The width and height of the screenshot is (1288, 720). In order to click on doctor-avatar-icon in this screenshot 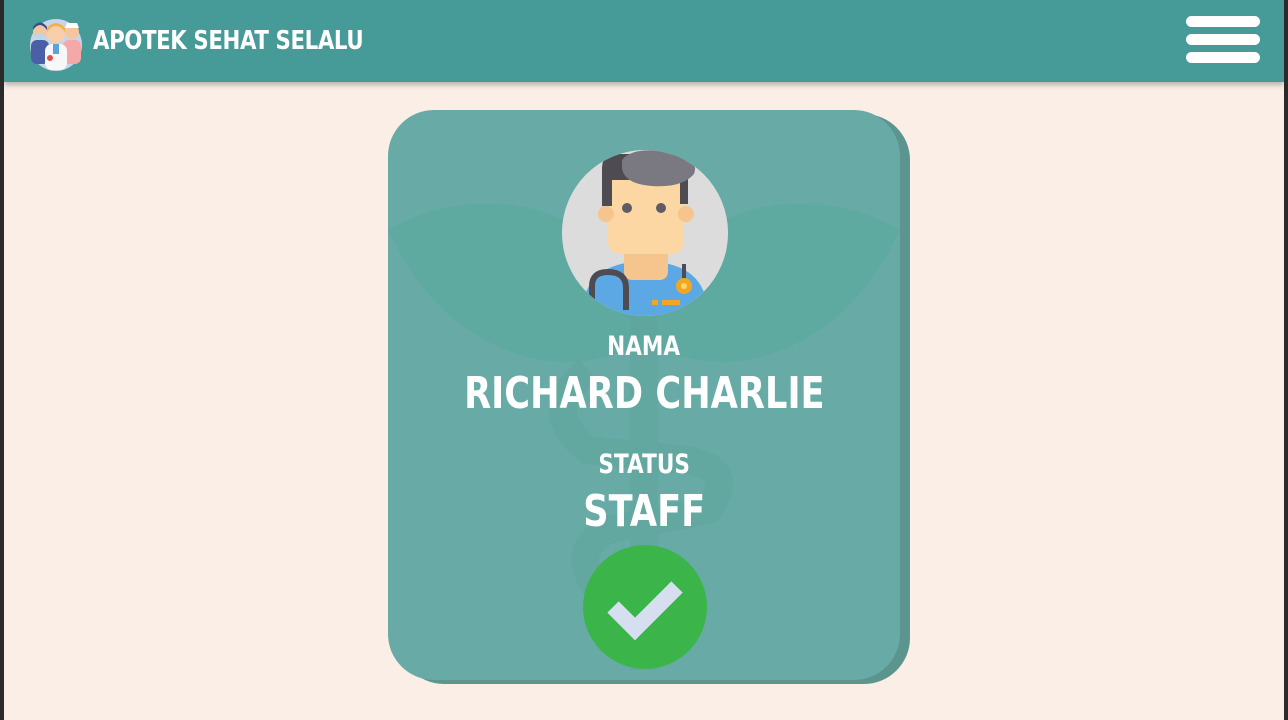, I will do `click(645, 233)`.